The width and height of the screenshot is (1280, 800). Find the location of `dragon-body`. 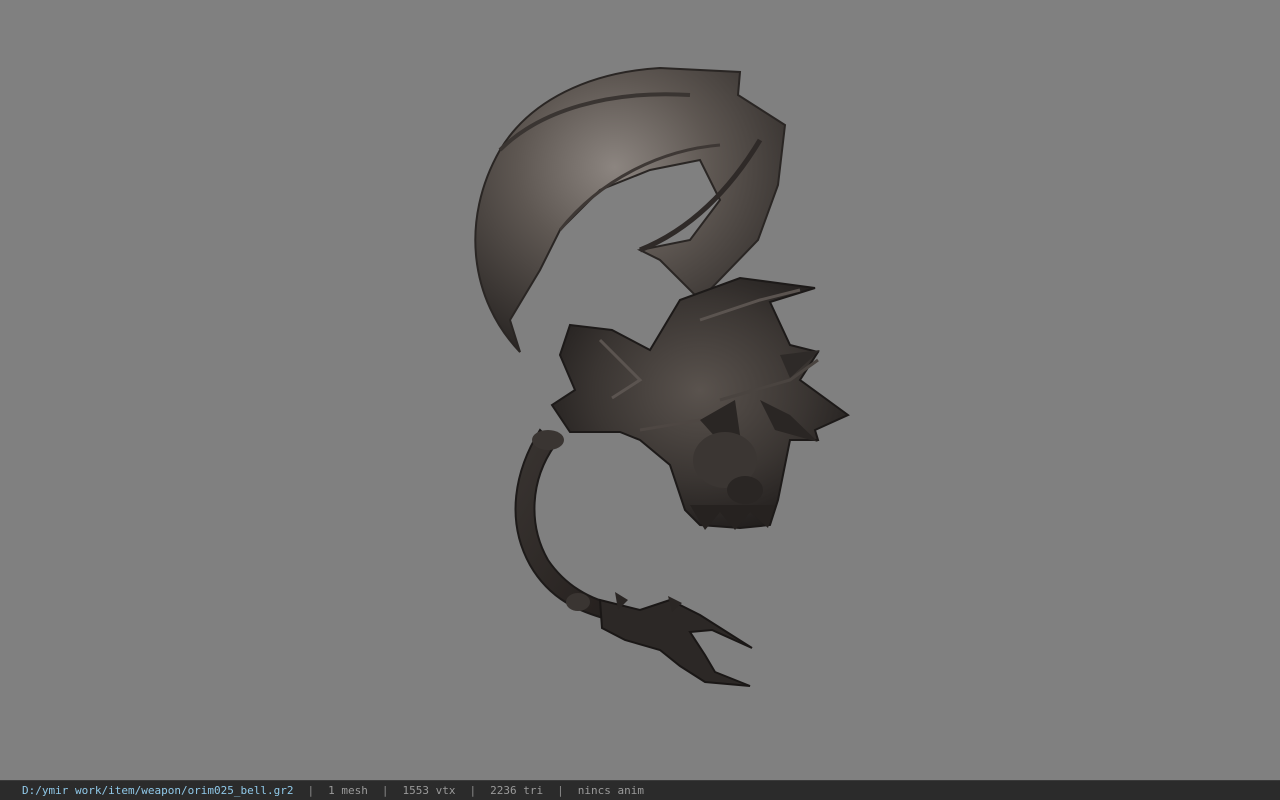

dragon-body is located at coordinates (700, 403).